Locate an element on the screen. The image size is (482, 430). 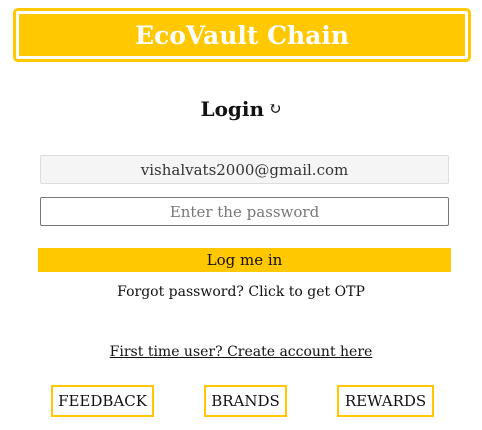
create-account-link: First time user? Create account here is located at coordinates (241, 352).